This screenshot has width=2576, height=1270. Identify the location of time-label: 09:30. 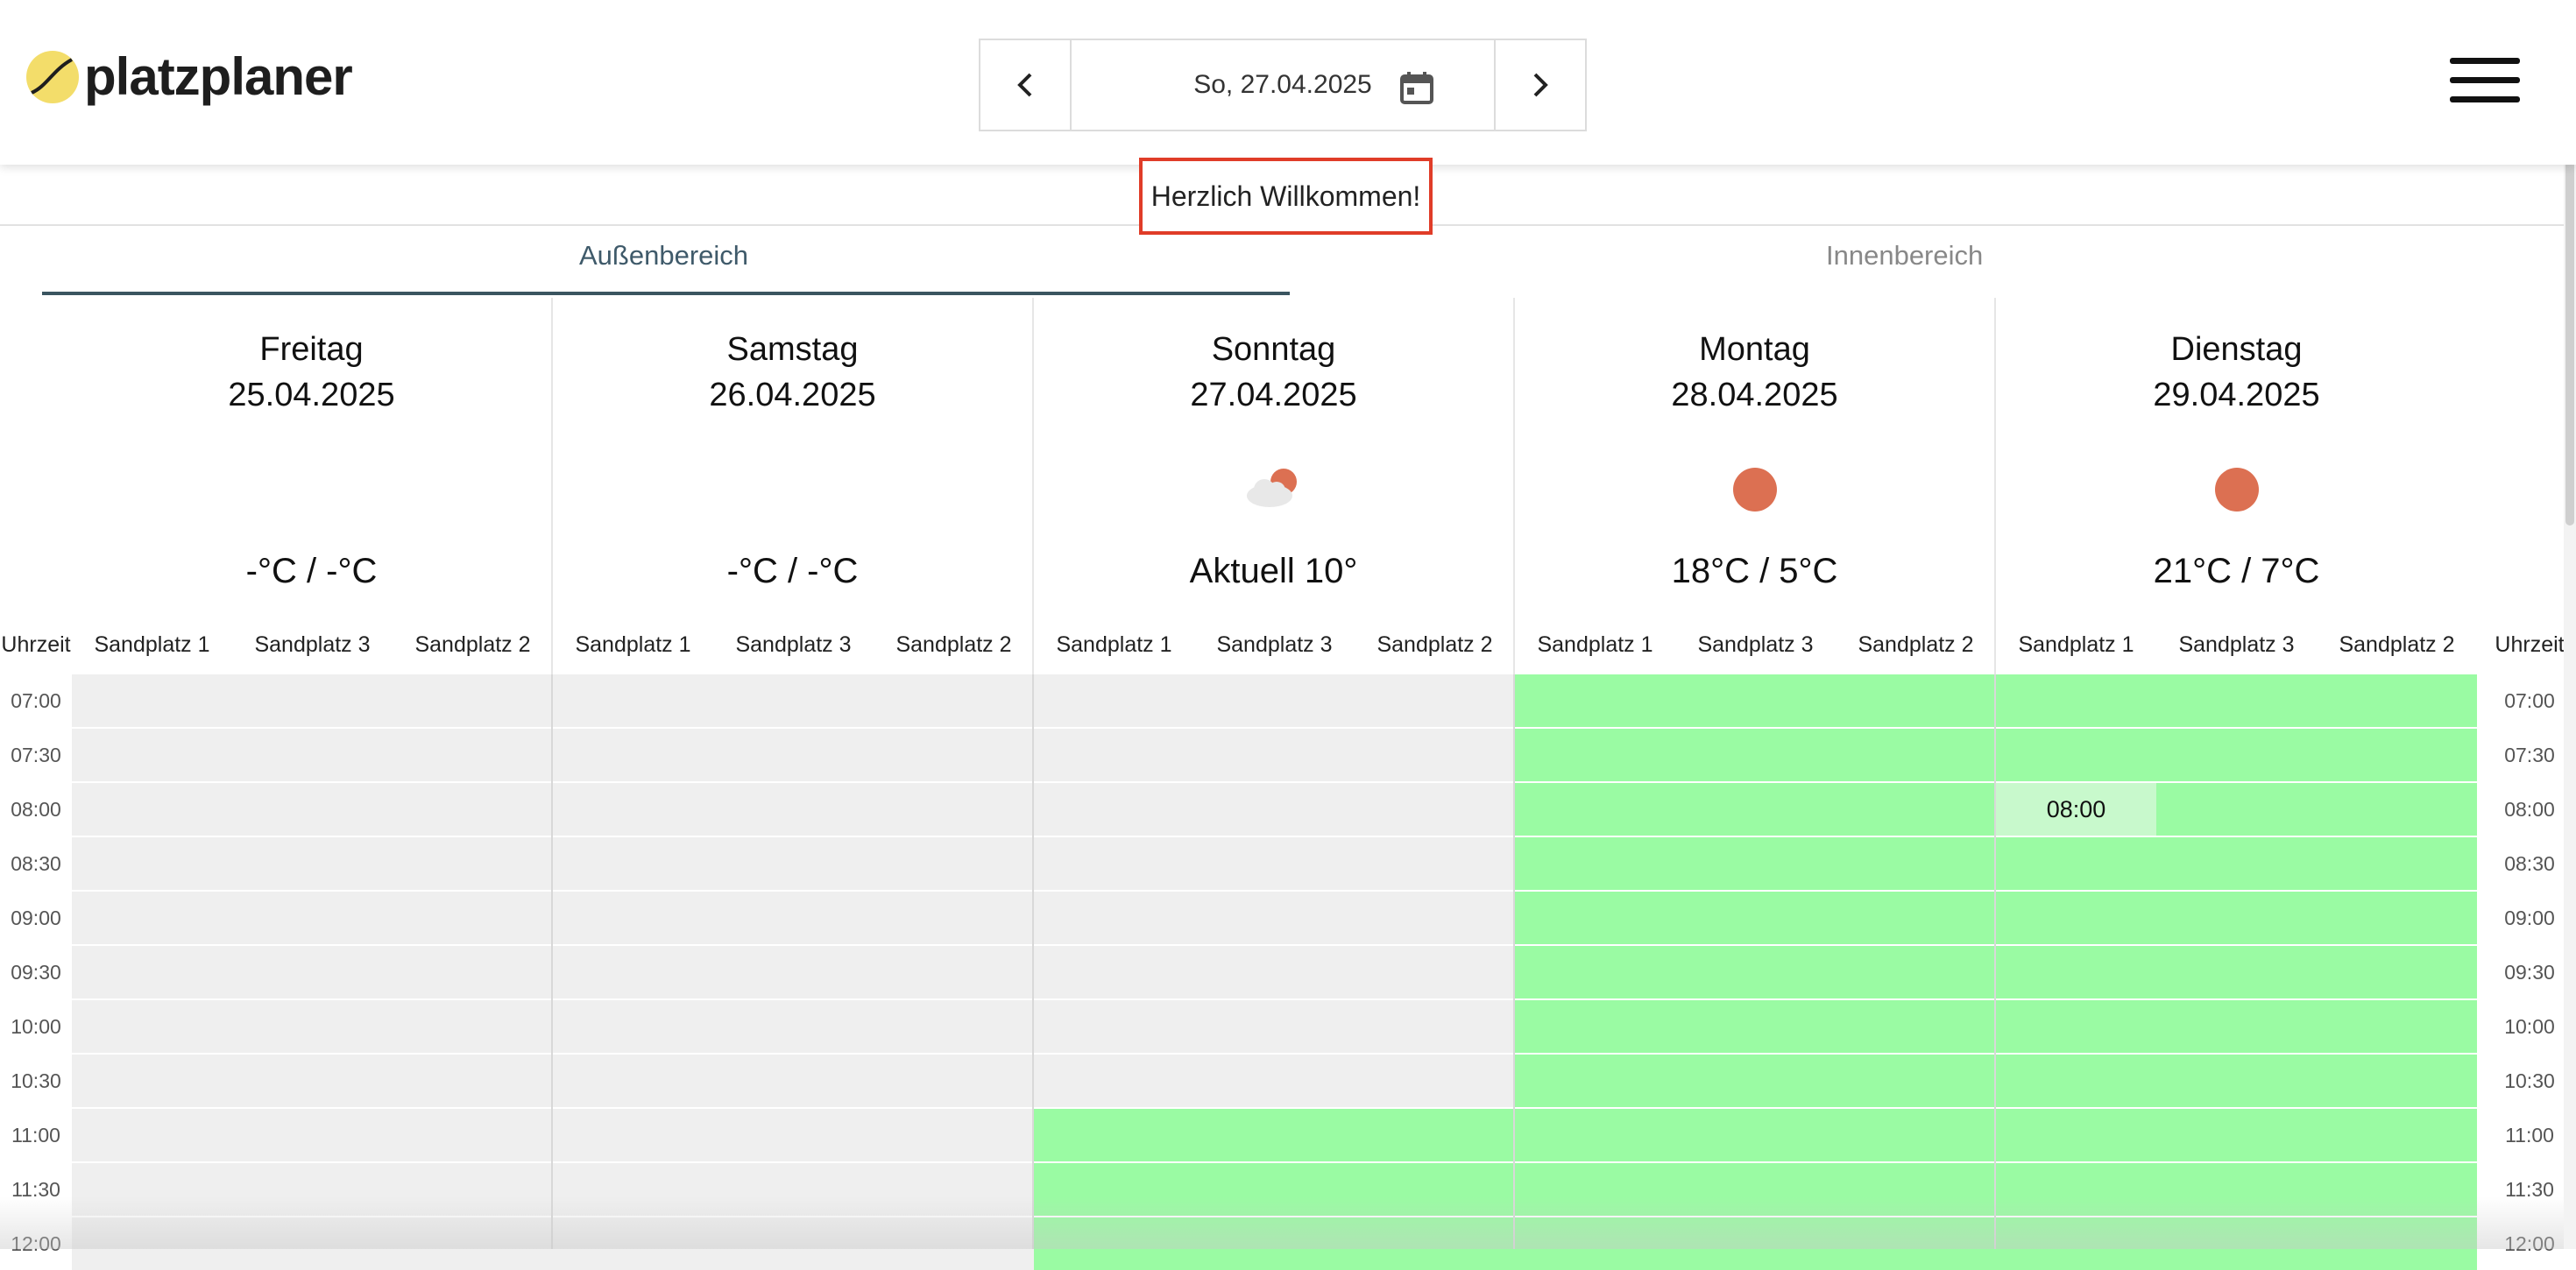
(36, 972).